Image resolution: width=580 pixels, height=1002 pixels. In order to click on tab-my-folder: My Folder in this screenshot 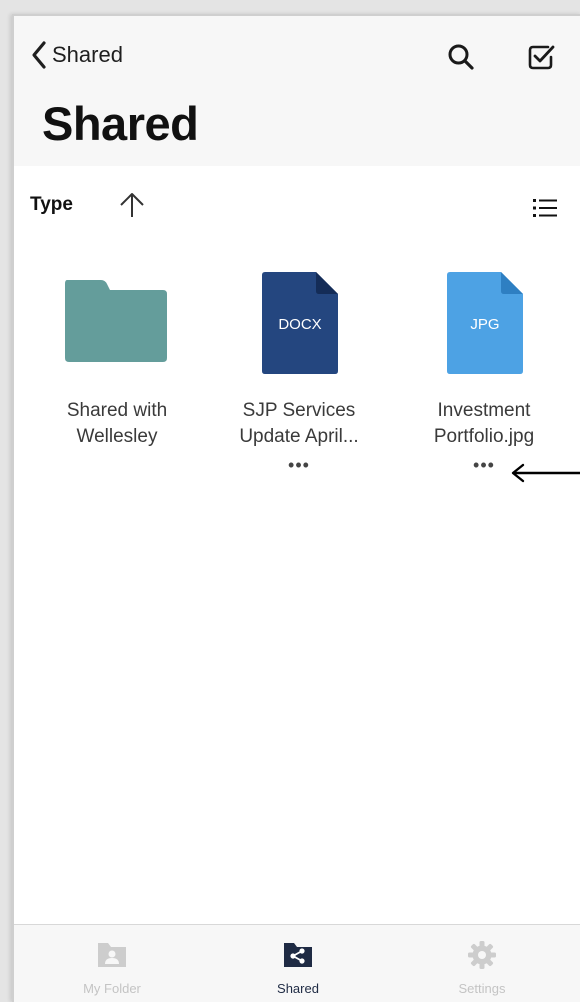, I will do `click(112, 963)`.